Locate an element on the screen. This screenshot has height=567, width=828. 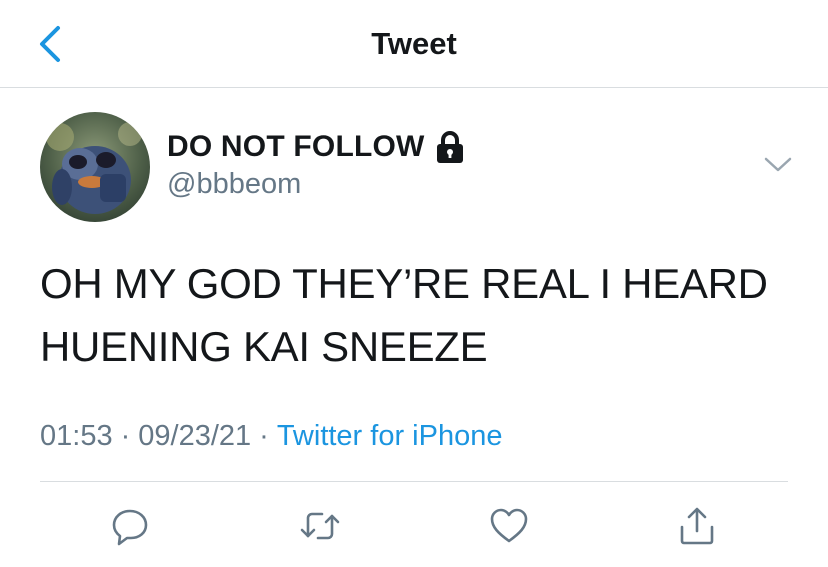
page-title: Tweet is located at coordinates (414, 43).